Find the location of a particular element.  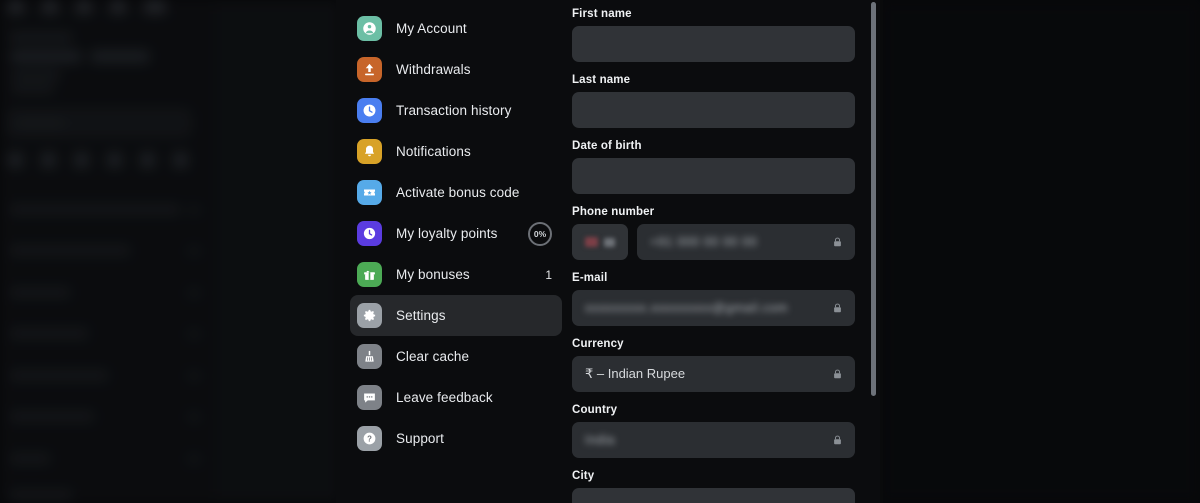

phone-number-input: +91 000 00 00 00 is located at coordinates (746, 242).